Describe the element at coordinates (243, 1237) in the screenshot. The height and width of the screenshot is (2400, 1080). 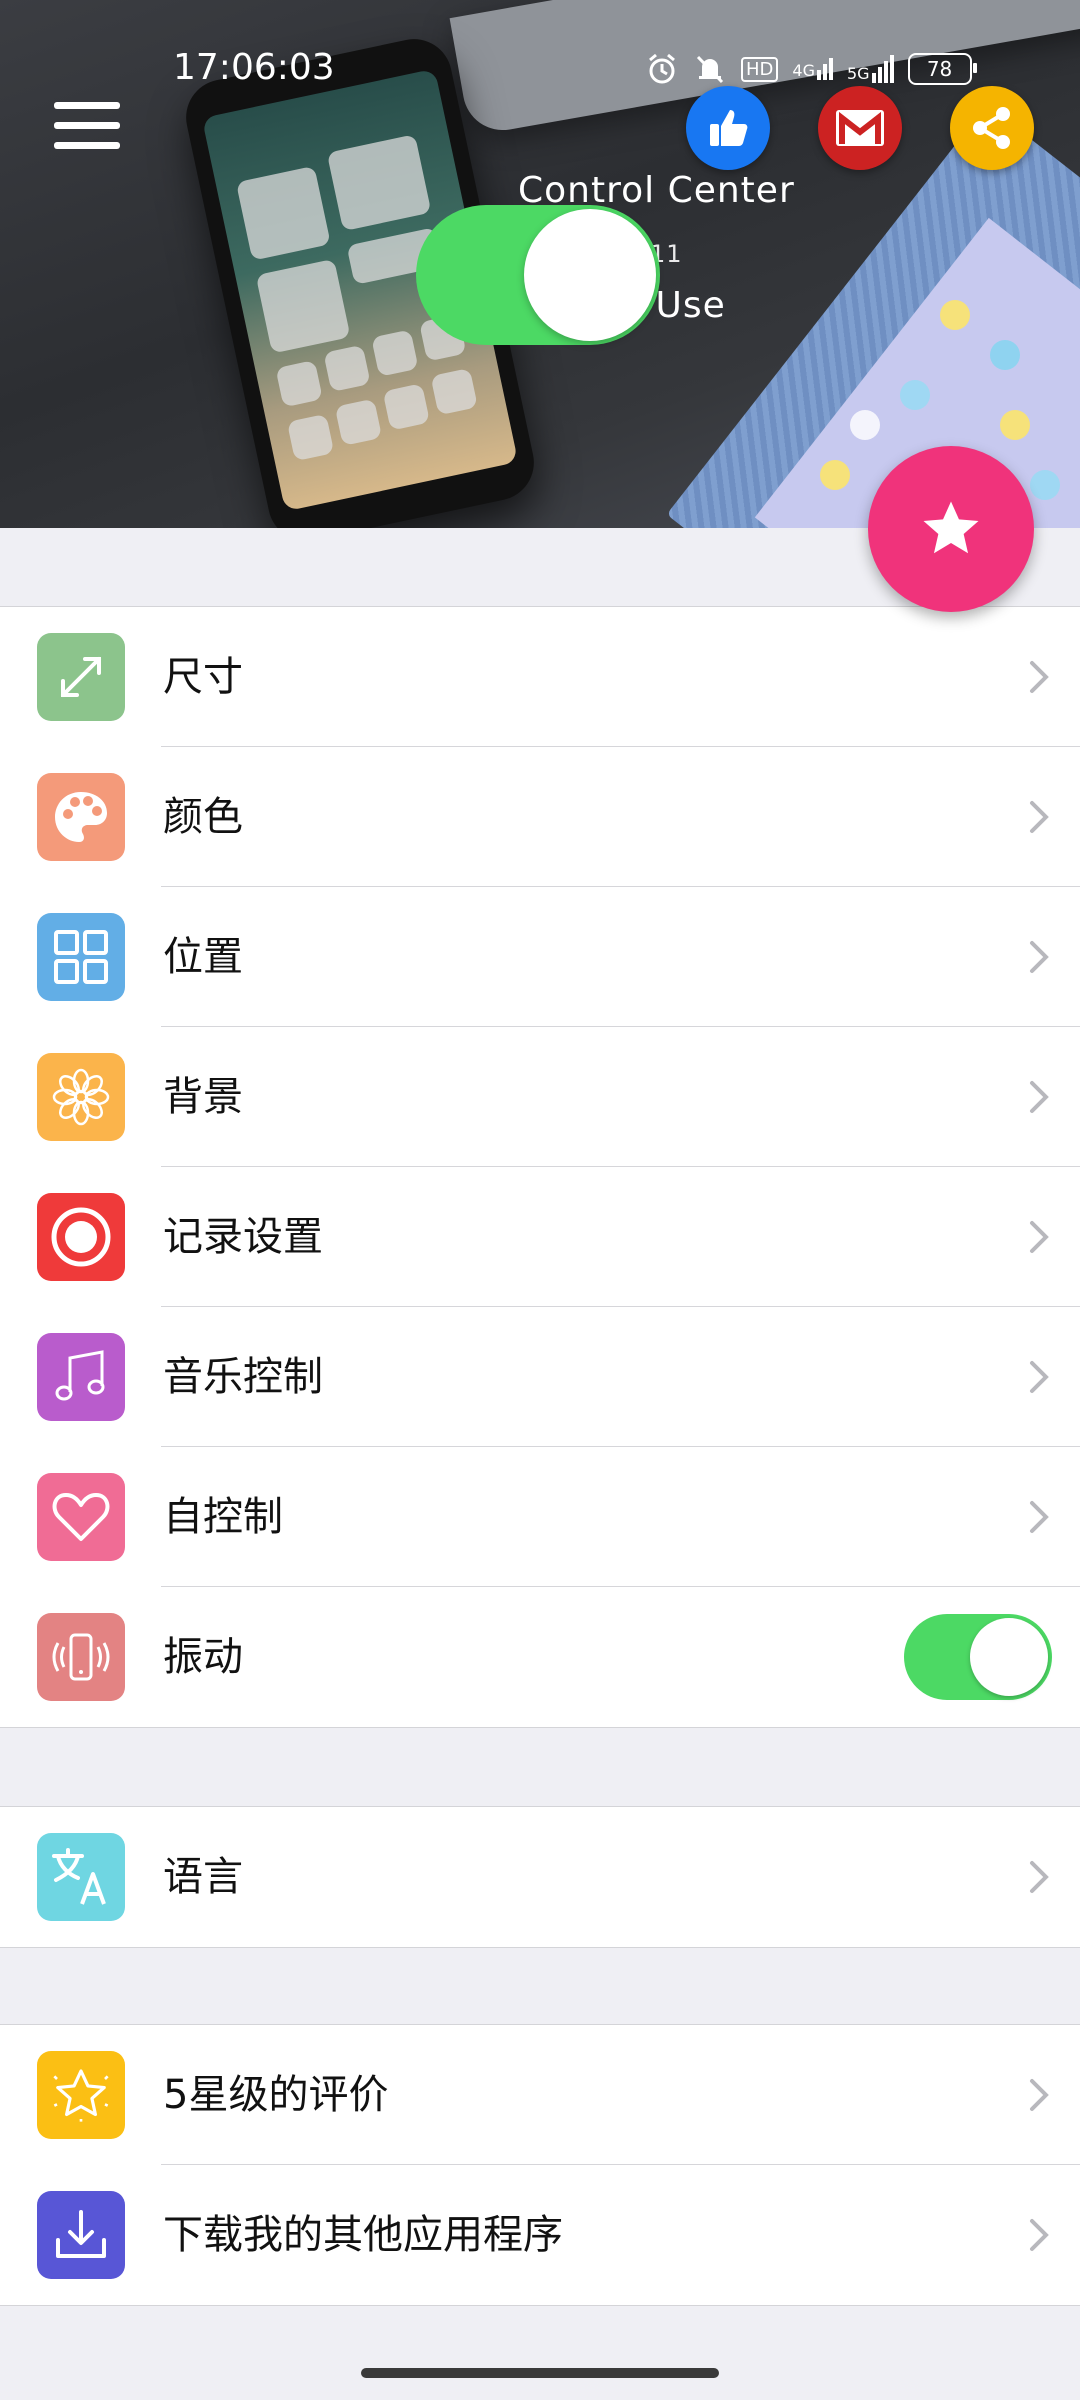
I see `setting-label: 记录设置` at that location.